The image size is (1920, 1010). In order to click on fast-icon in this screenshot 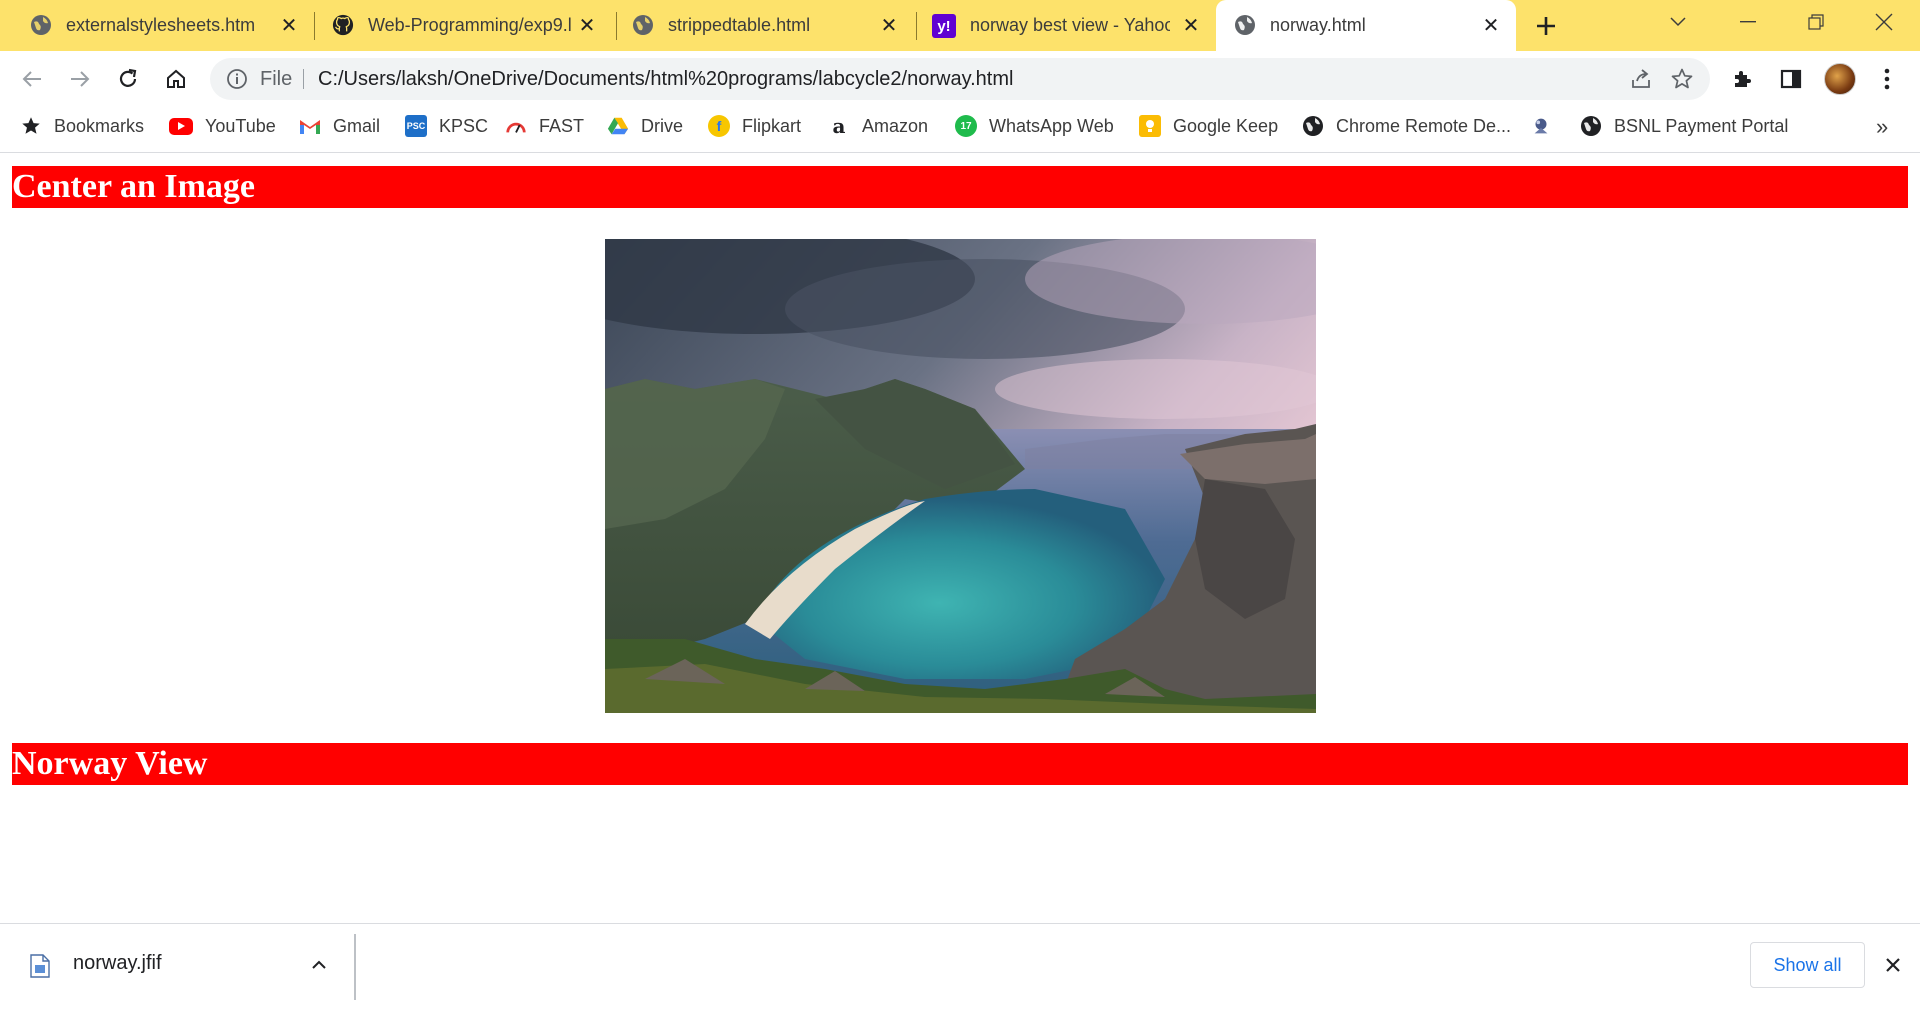, I will do `click(516, 126)`.